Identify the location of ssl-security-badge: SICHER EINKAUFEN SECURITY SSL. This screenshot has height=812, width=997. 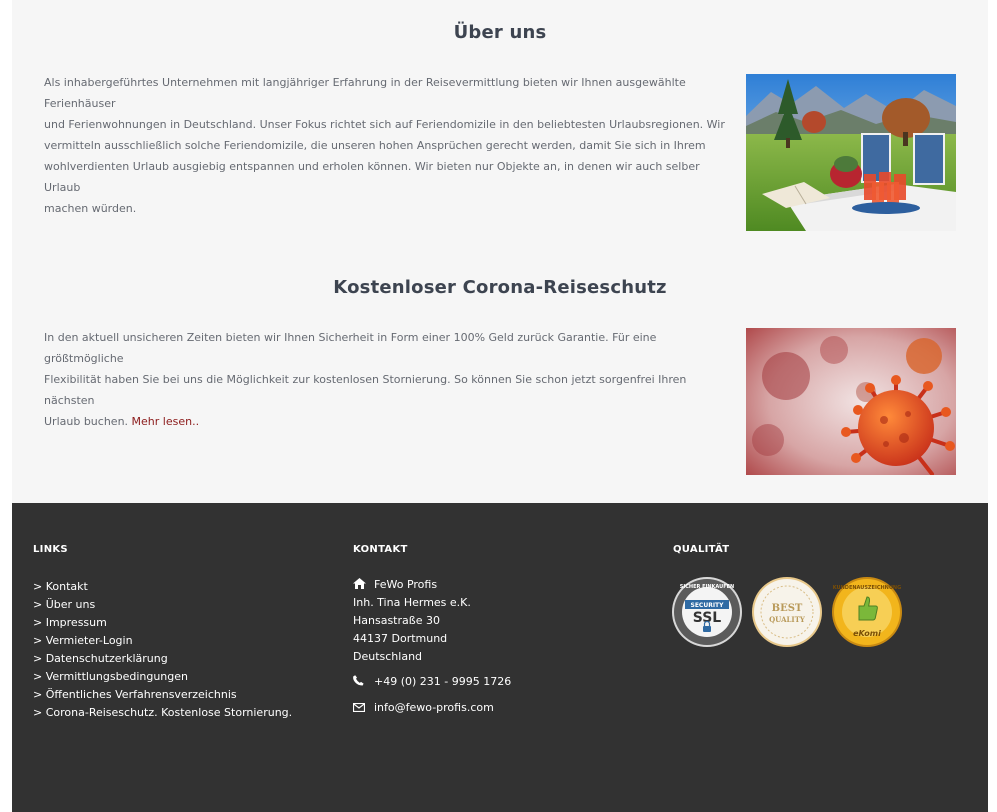
(707, 612).